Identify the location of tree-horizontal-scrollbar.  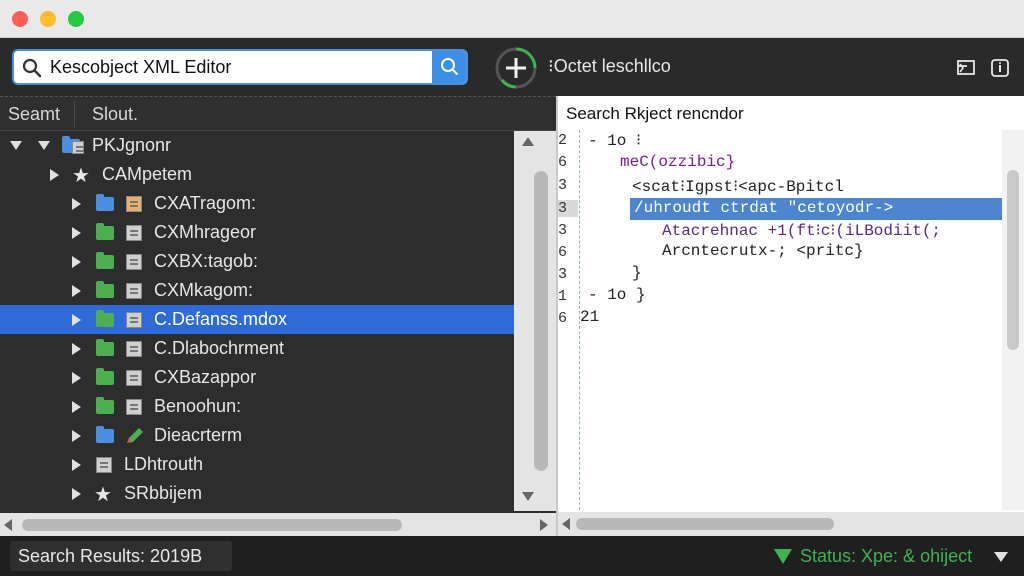
(278, 525).